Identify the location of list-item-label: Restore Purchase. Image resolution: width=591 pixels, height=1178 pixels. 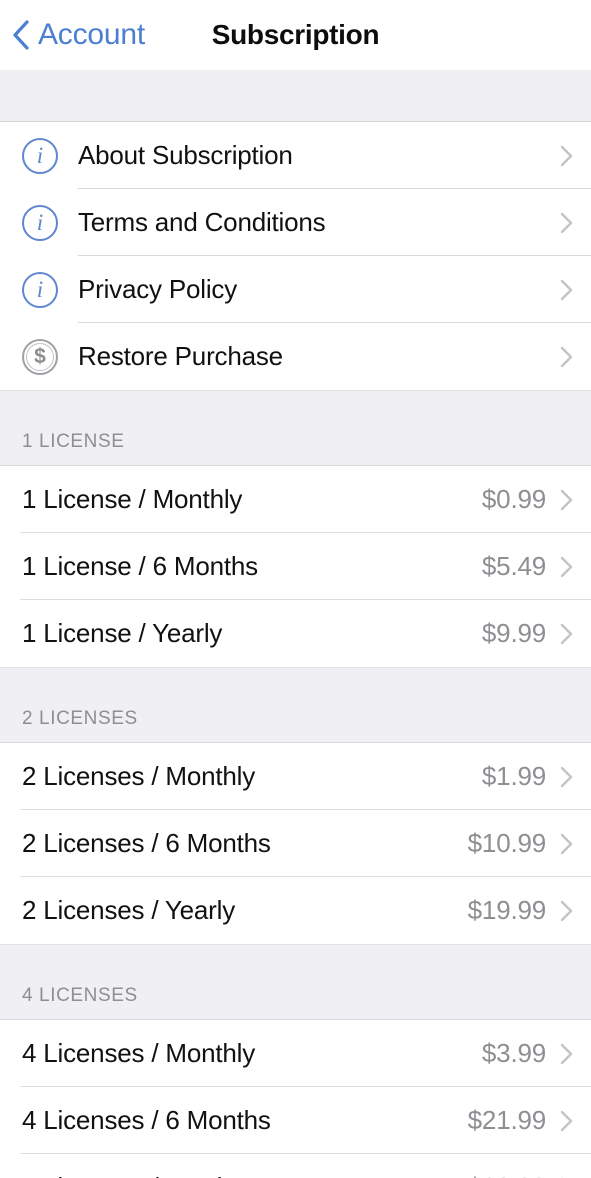
(180, 356).